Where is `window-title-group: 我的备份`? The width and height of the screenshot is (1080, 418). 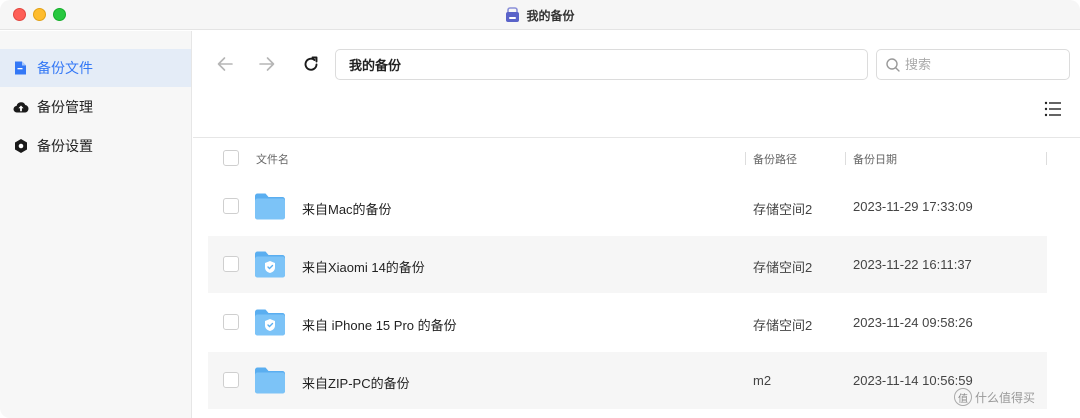
window-title-group: 我的备份 is located at coordinates (540, 15).